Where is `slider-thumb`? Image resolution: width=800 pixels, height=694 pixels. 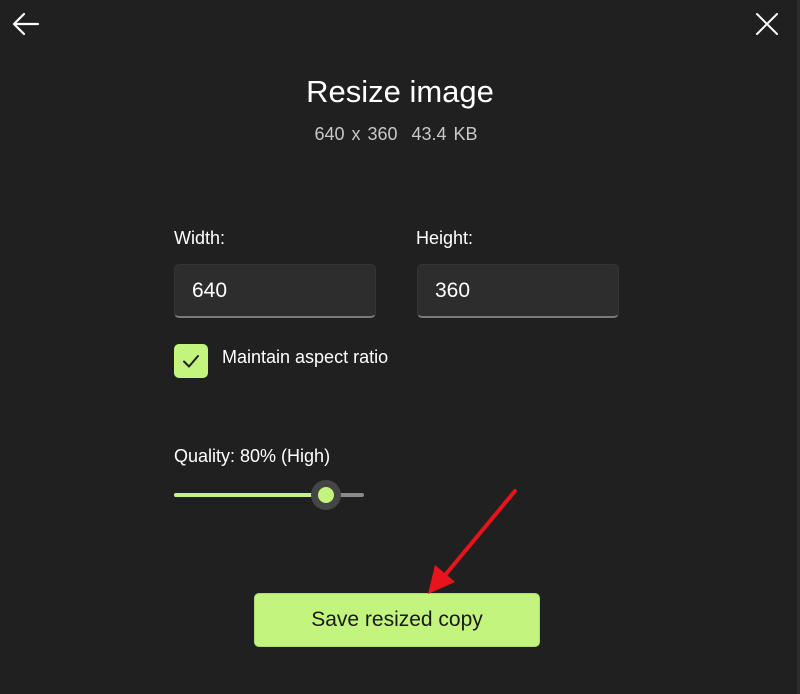
slider-thumb is located at coordinates (326, 495).